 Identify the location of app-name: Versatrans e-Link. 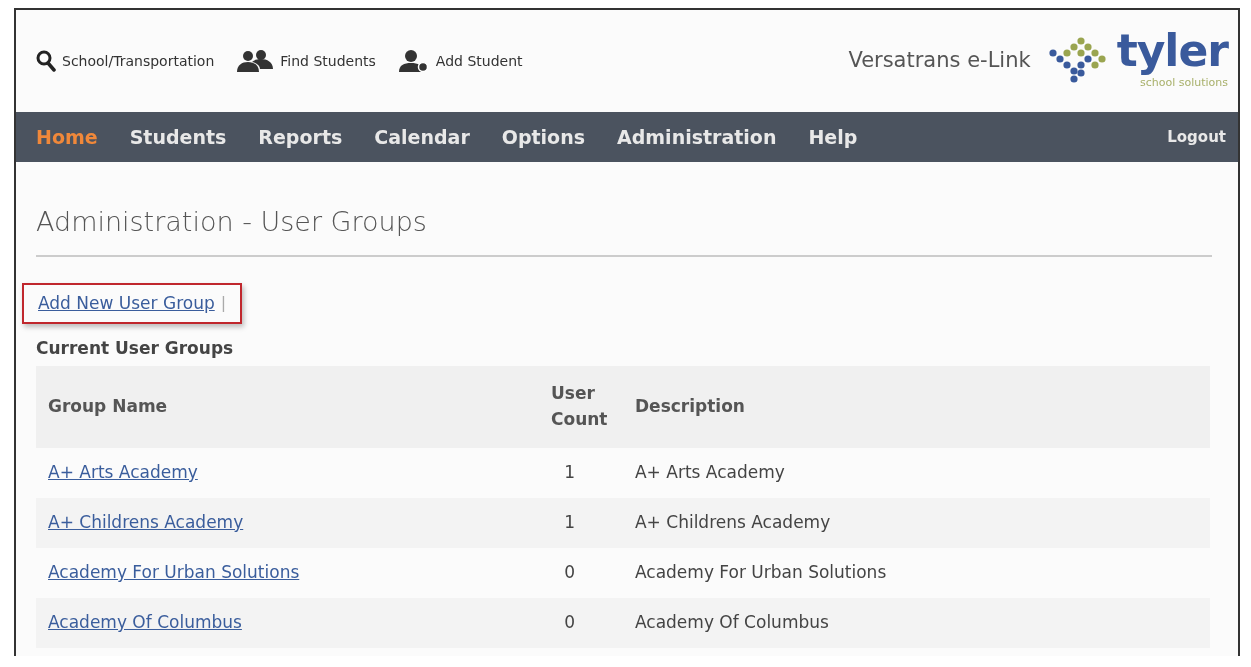
(939, 61).